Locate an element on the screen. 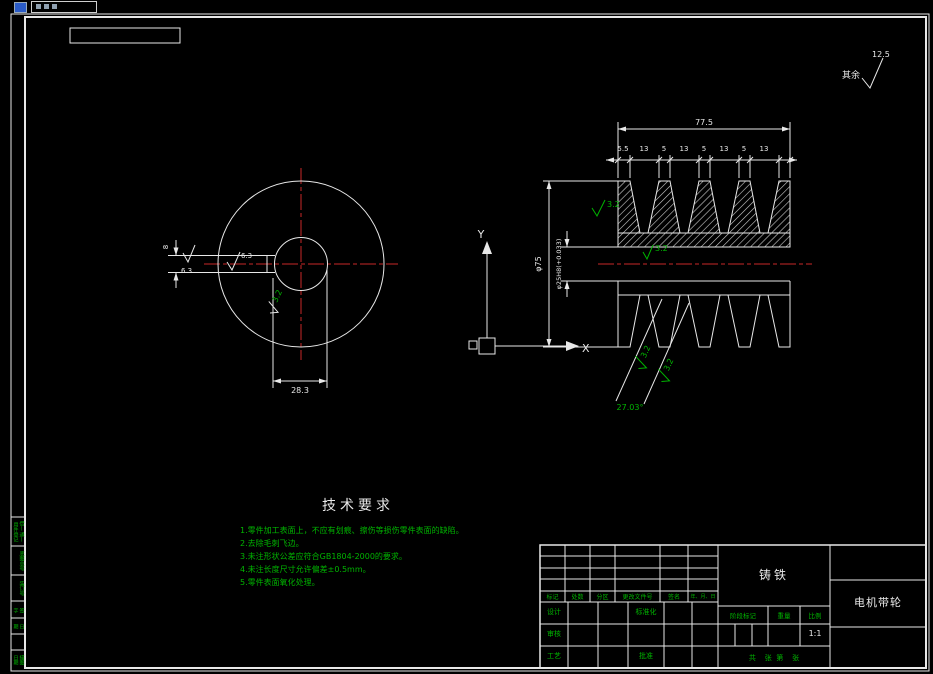 This screenshot has height=674, width=933. tech-item: 3.未注形状公差应符合GB1804-2000的要求。 is located at coordinates (323, 556).